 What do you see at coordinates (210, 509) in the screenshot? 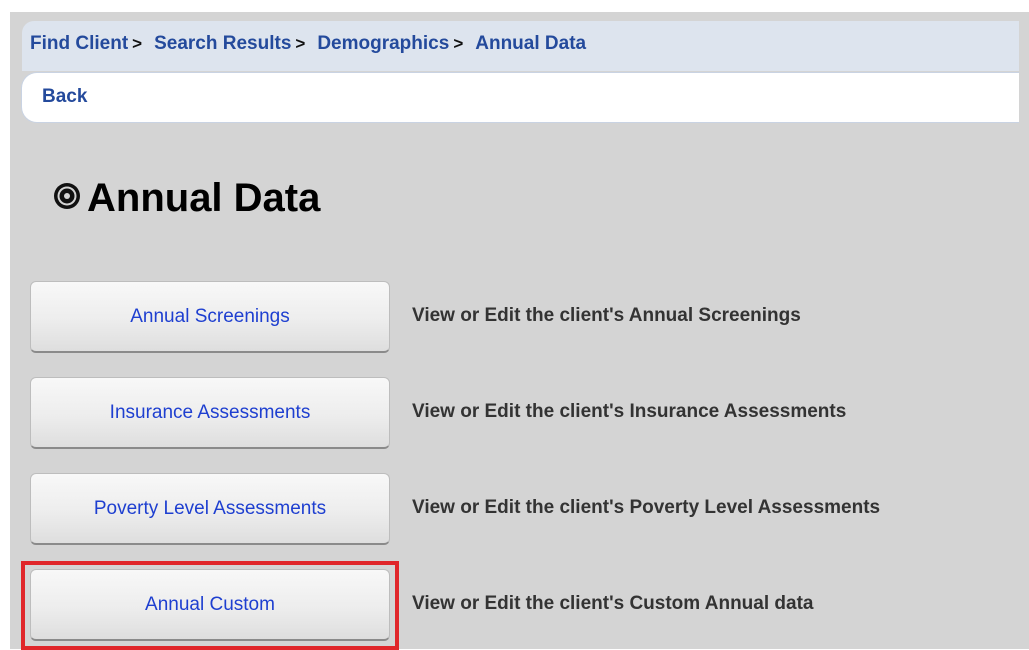
I see `poverty-level-assessments-button: Poverty Level Assessments` at bounding box center [210, 509].